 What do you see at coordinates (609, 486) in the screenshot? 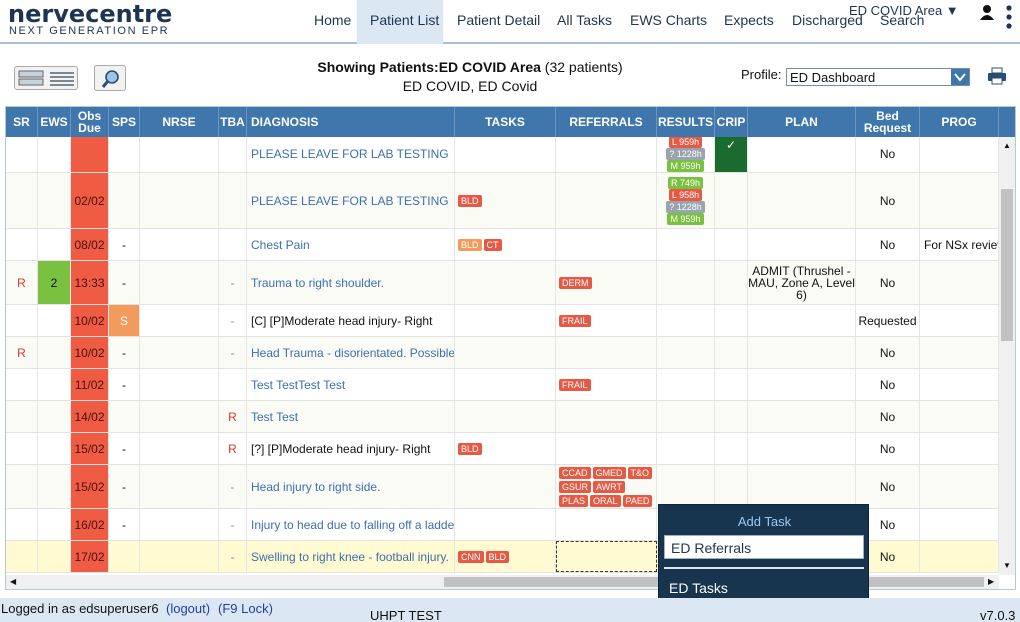
I see `referral-badge: AWRT` at bounding box center [609, 486].